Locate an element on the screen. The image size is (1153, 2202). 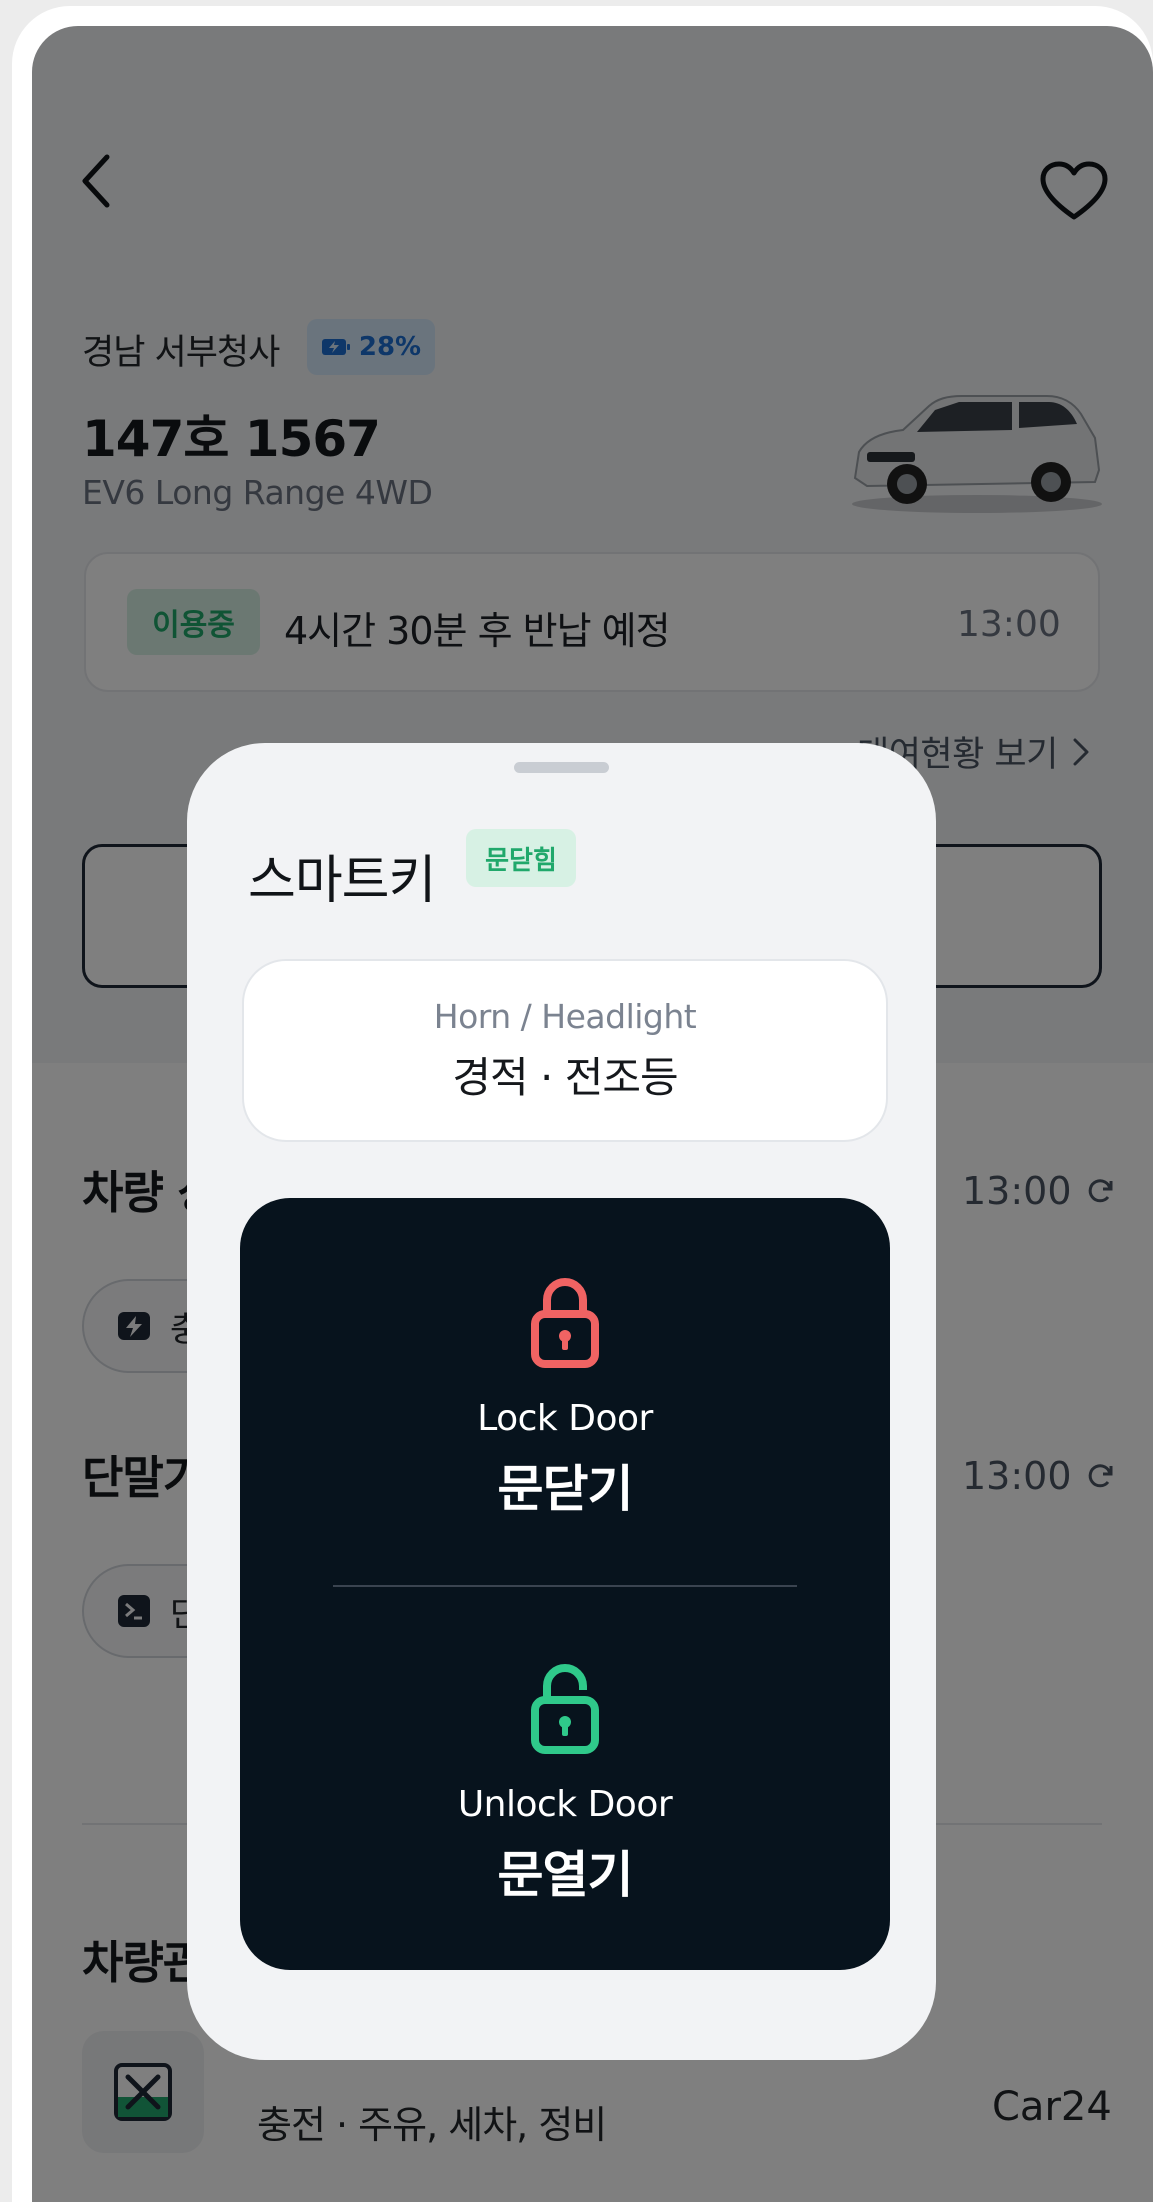
unlock-label-ko: 문열기 is located at coordinates (565, 1875).